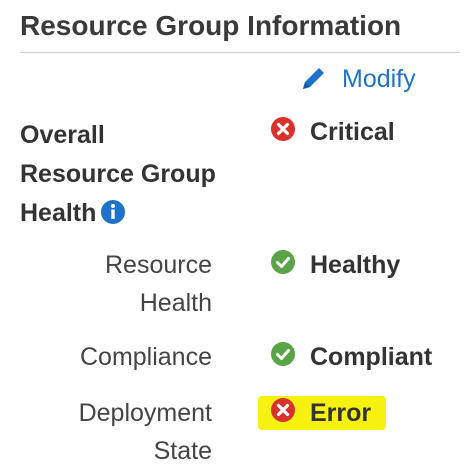 The height and width of the screenshot is (474, 474). Describe the element at coordinates (158, 265) in the screenshot. I see `resource-health-label-line1: Resource` at that location.